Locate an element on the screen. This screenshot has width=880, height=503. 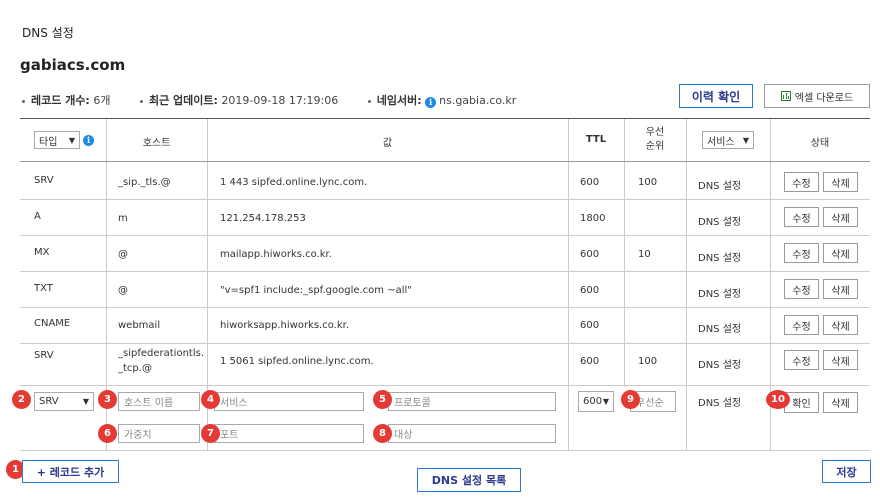
row-host: webmail is located at coordinates (139, 325).